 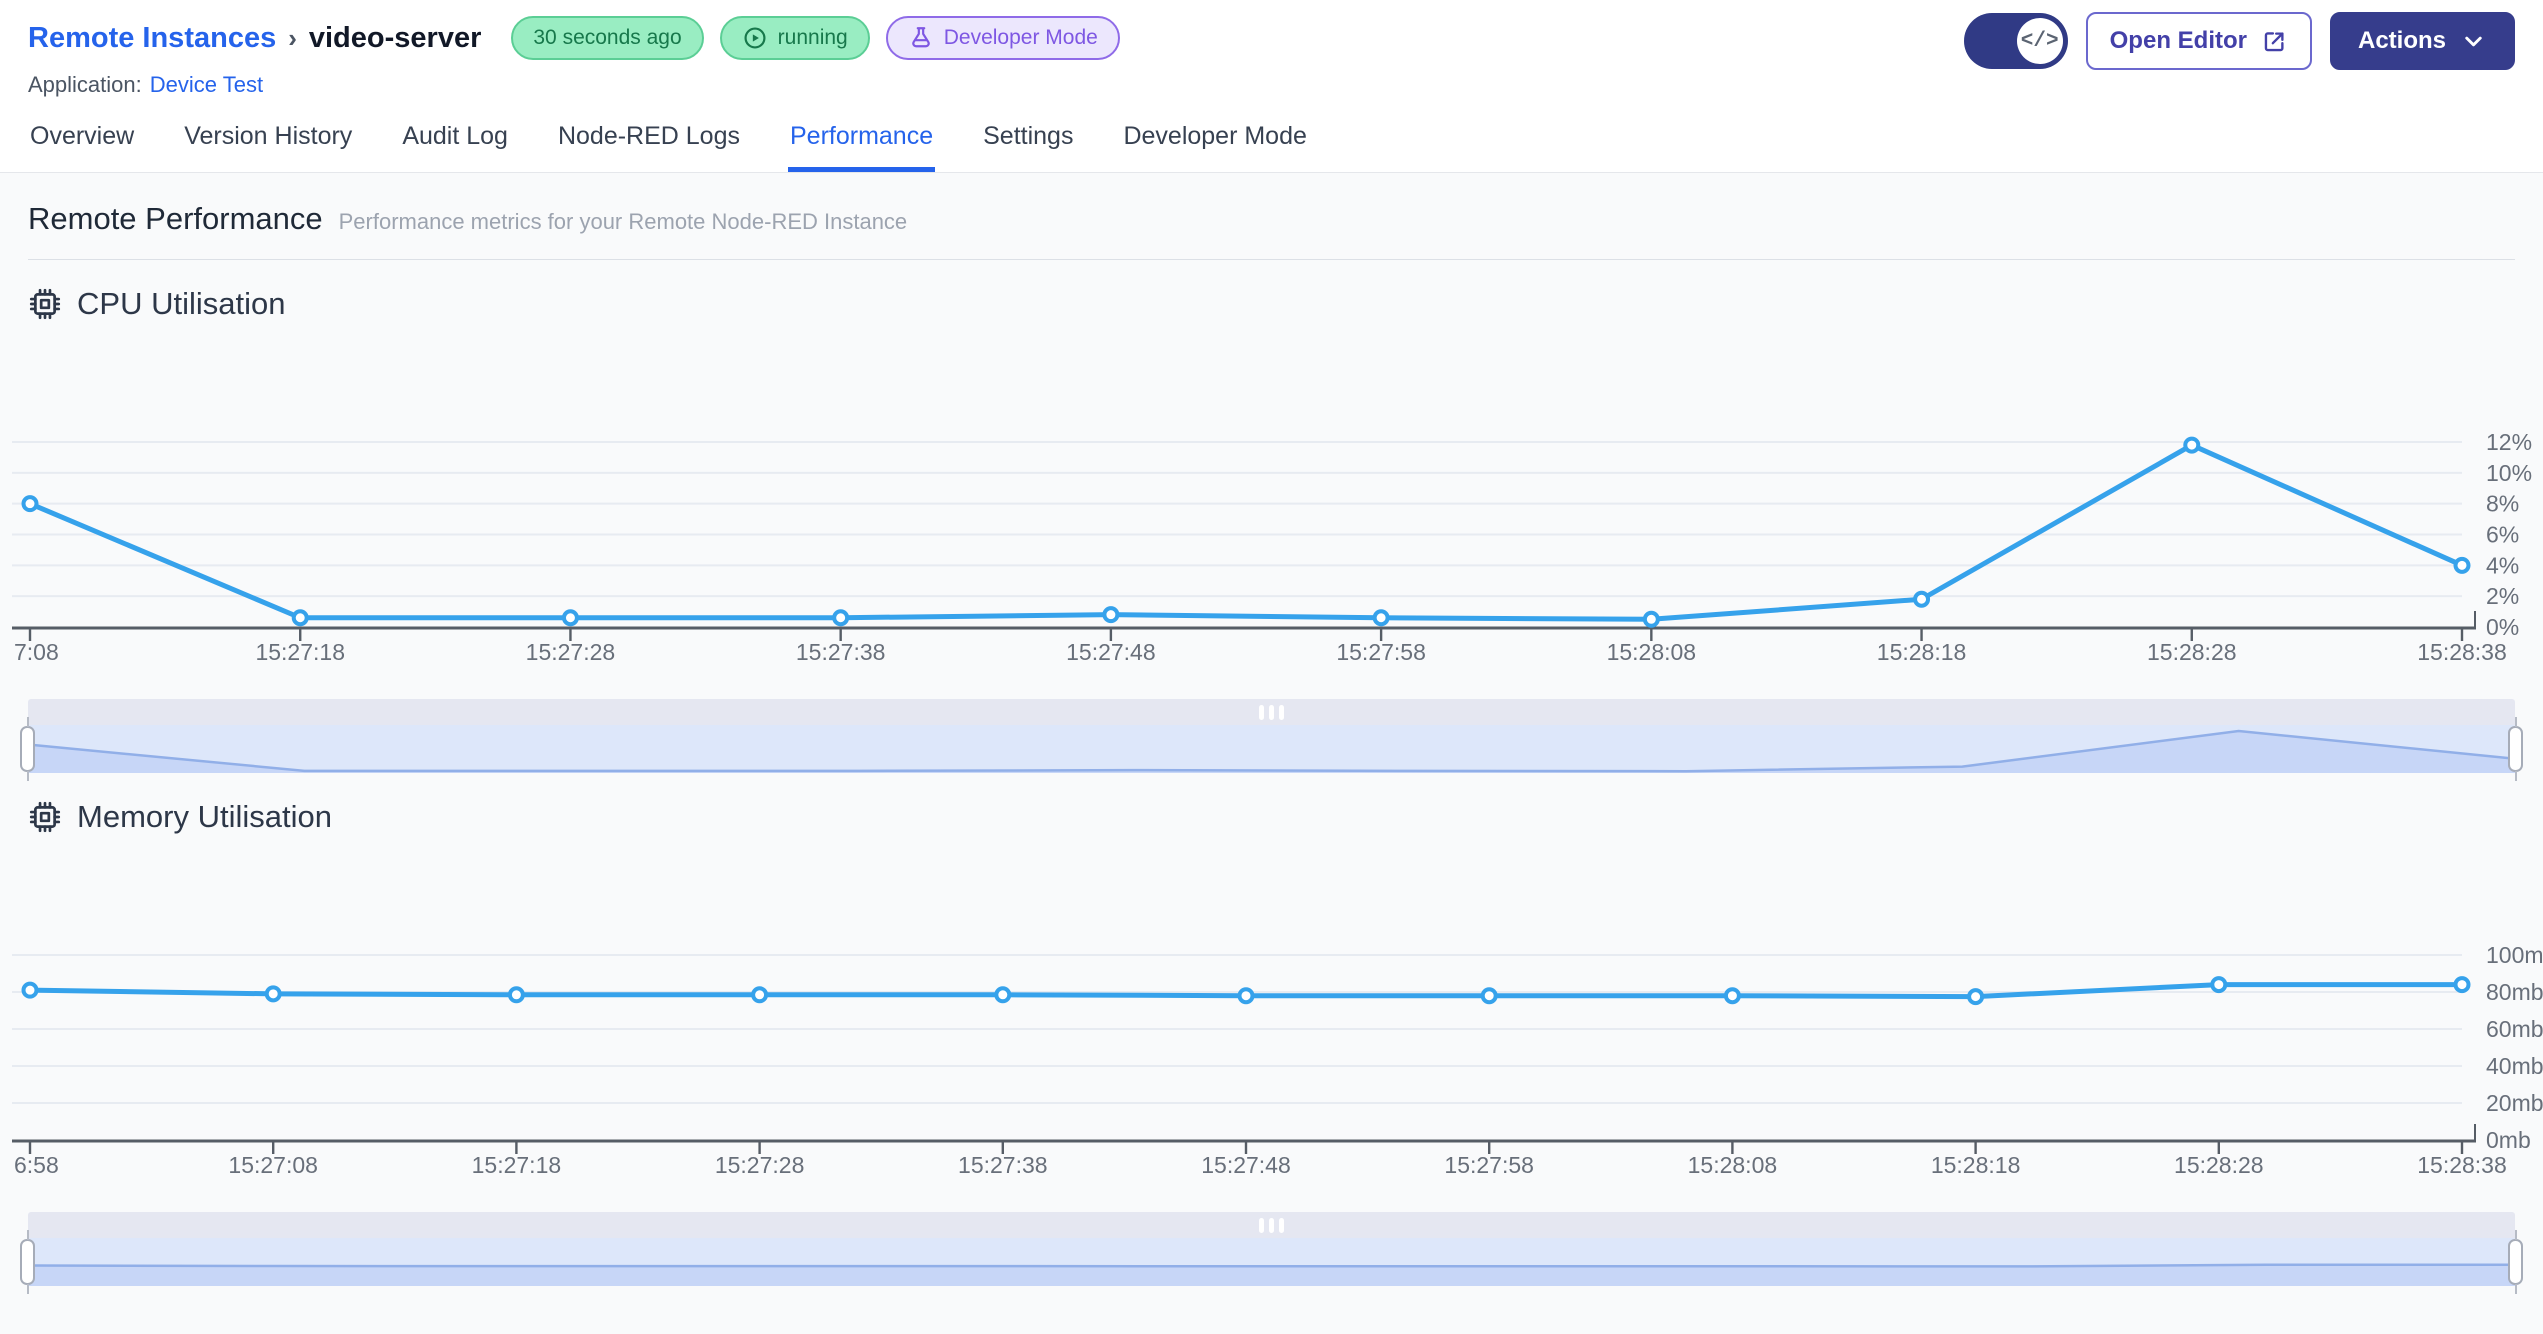 I want to click on tab-developer-mode: Developer Mode, so click(x=1214, y=146).